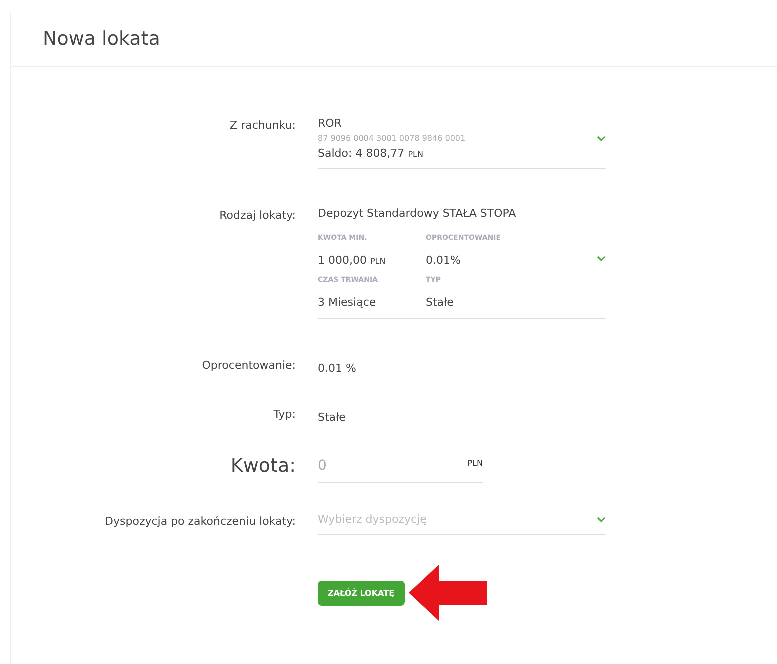 The height and width of the screenshot is (664, 777). I want to click on field-value: Stałe, so click(332, 417).